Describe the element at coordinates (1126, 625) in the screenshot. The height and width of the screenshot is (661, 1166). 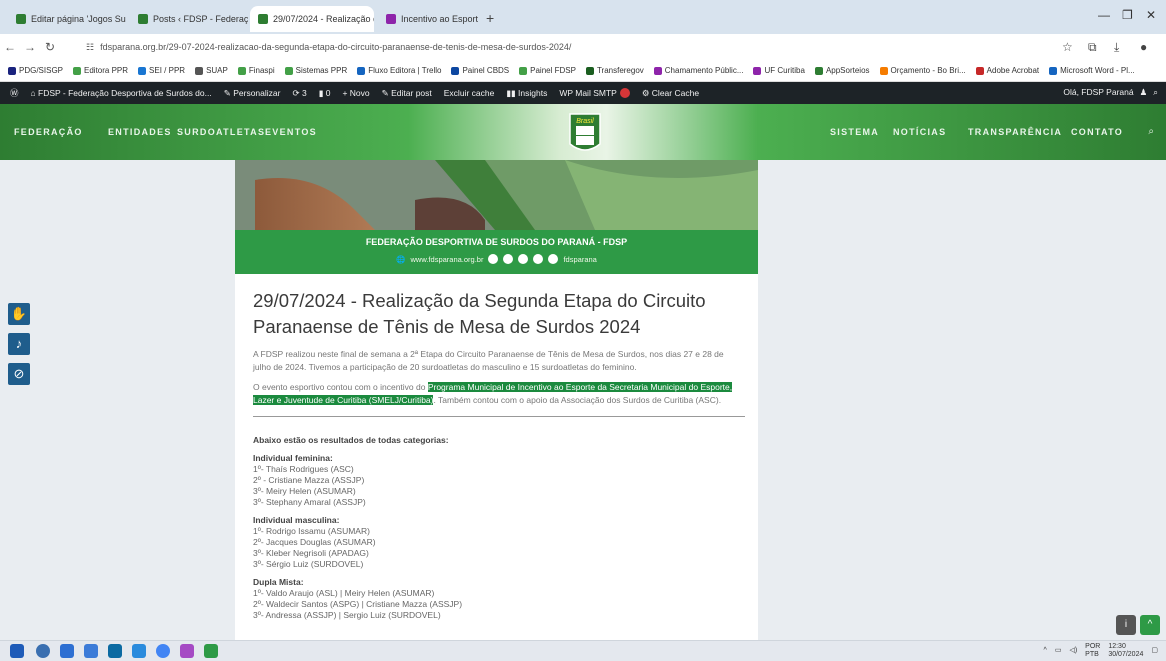
I see `info-icon: i` at that location.